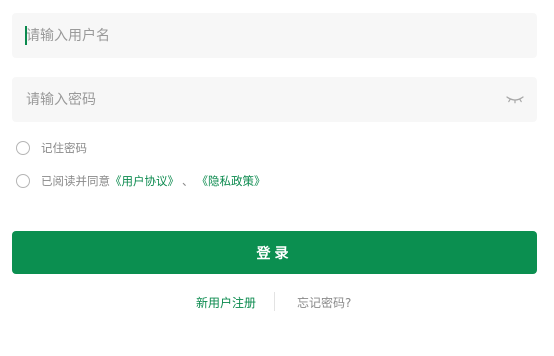 The width and height of the screenshot is (554, 356). What do you see at coordinates (144, 181) in the screenshot?
I see `user-agreement-link: 《用户协议》` at bounding box center [144, 181].